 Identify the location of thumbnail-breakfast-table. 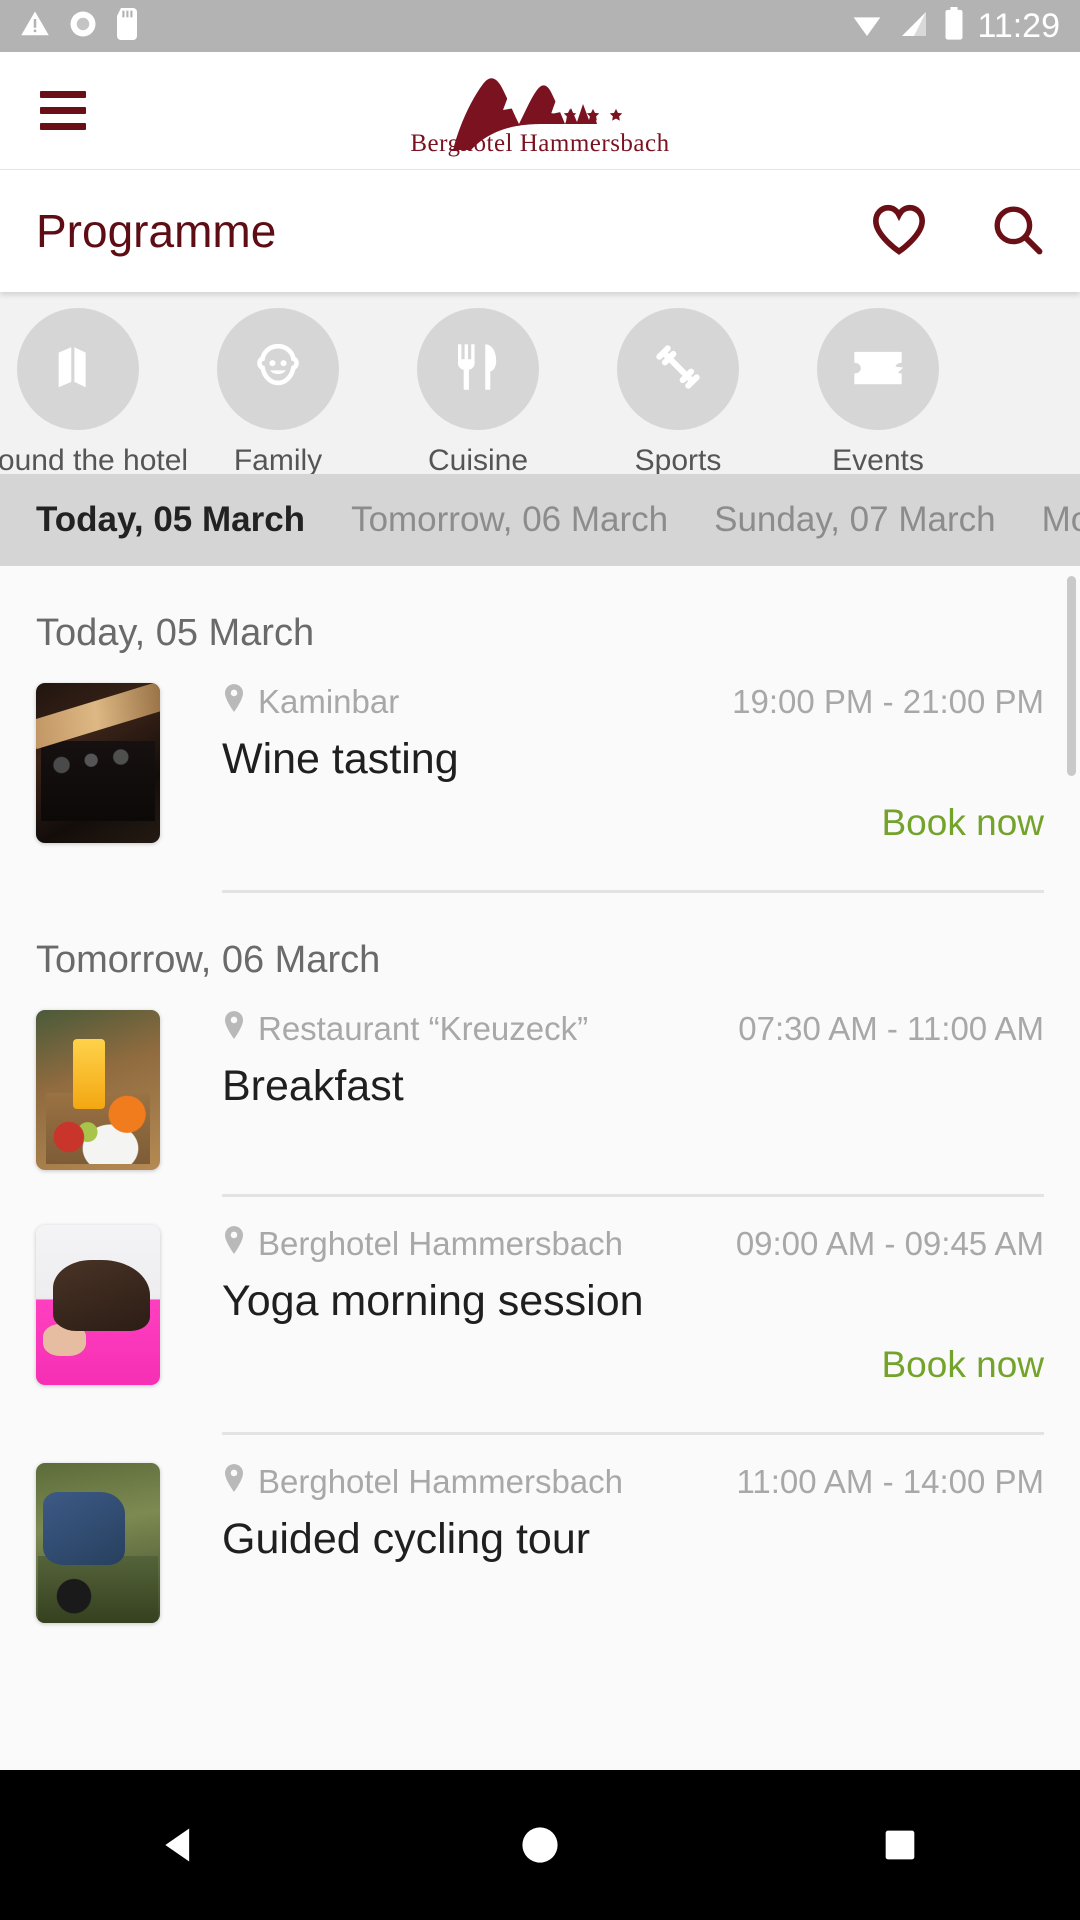
(98, 1090).